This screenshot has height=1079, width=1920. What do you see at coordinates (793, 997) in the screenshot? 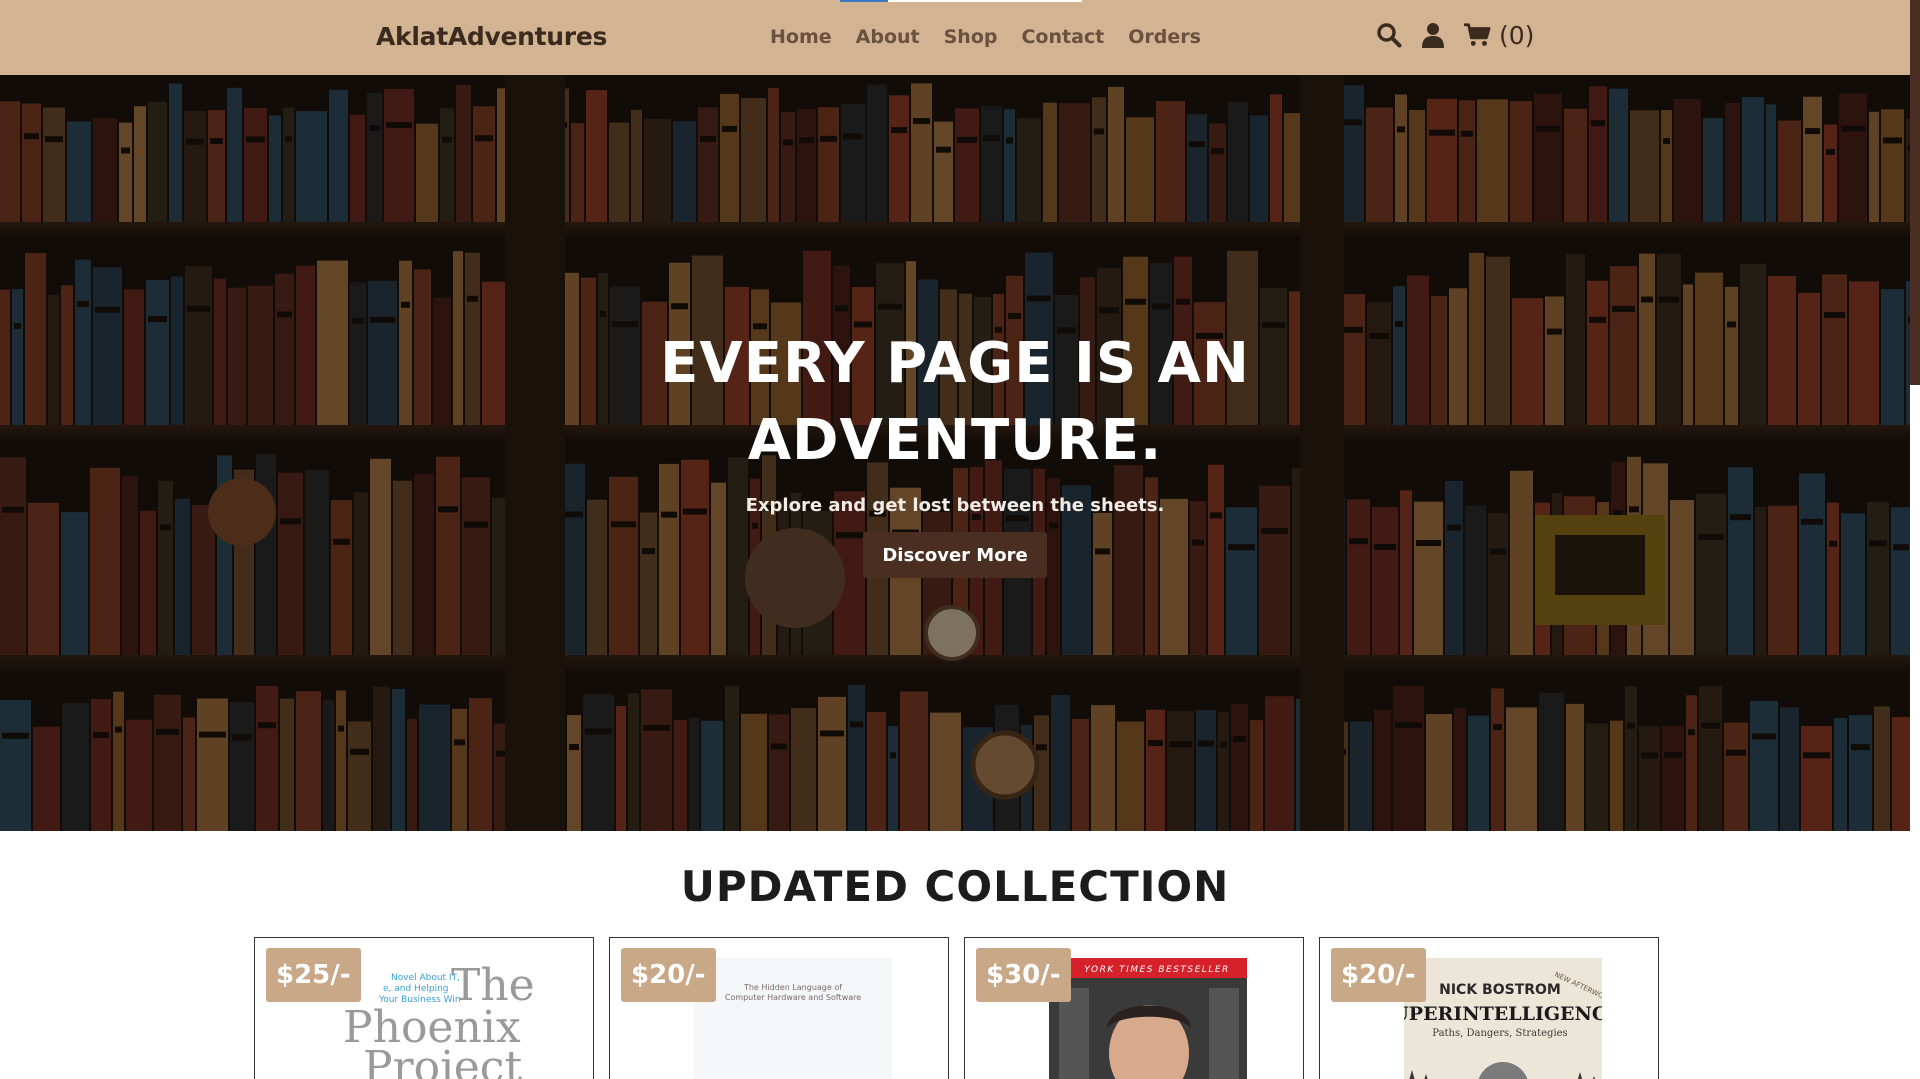
I see `svg-text: Computer Hardware and Software` at bounding box center [793, 997].